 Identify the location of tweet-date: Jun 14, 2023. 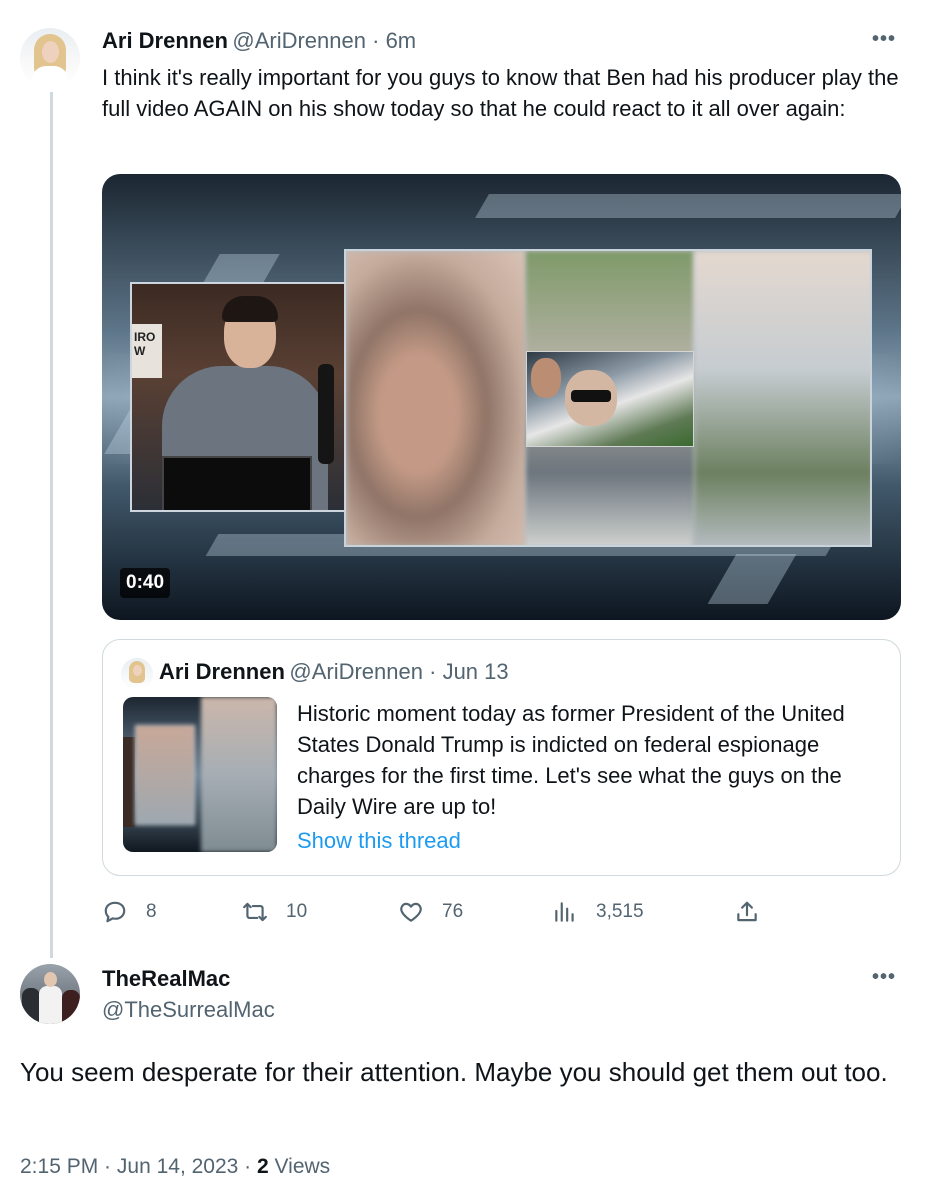
(177, 1166).